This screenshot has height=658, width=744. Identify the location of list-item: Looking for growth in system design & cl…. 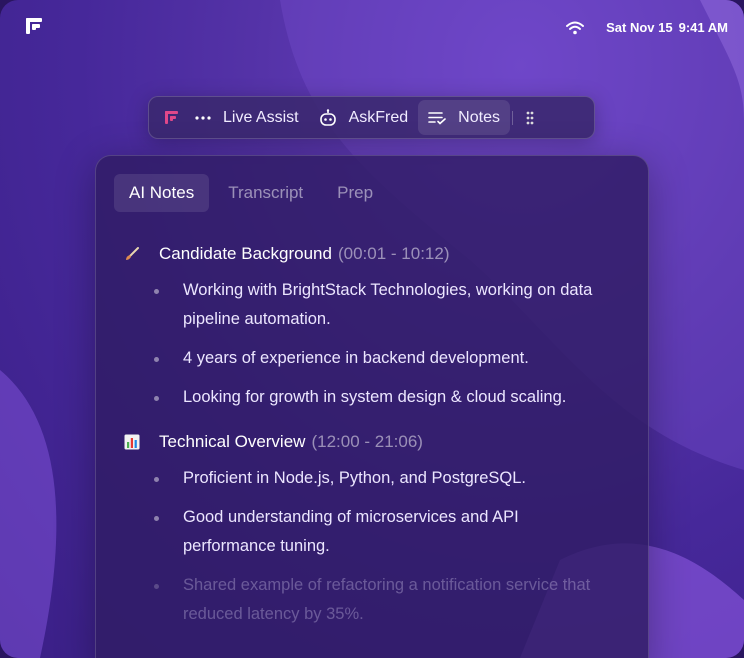
(374, 397).